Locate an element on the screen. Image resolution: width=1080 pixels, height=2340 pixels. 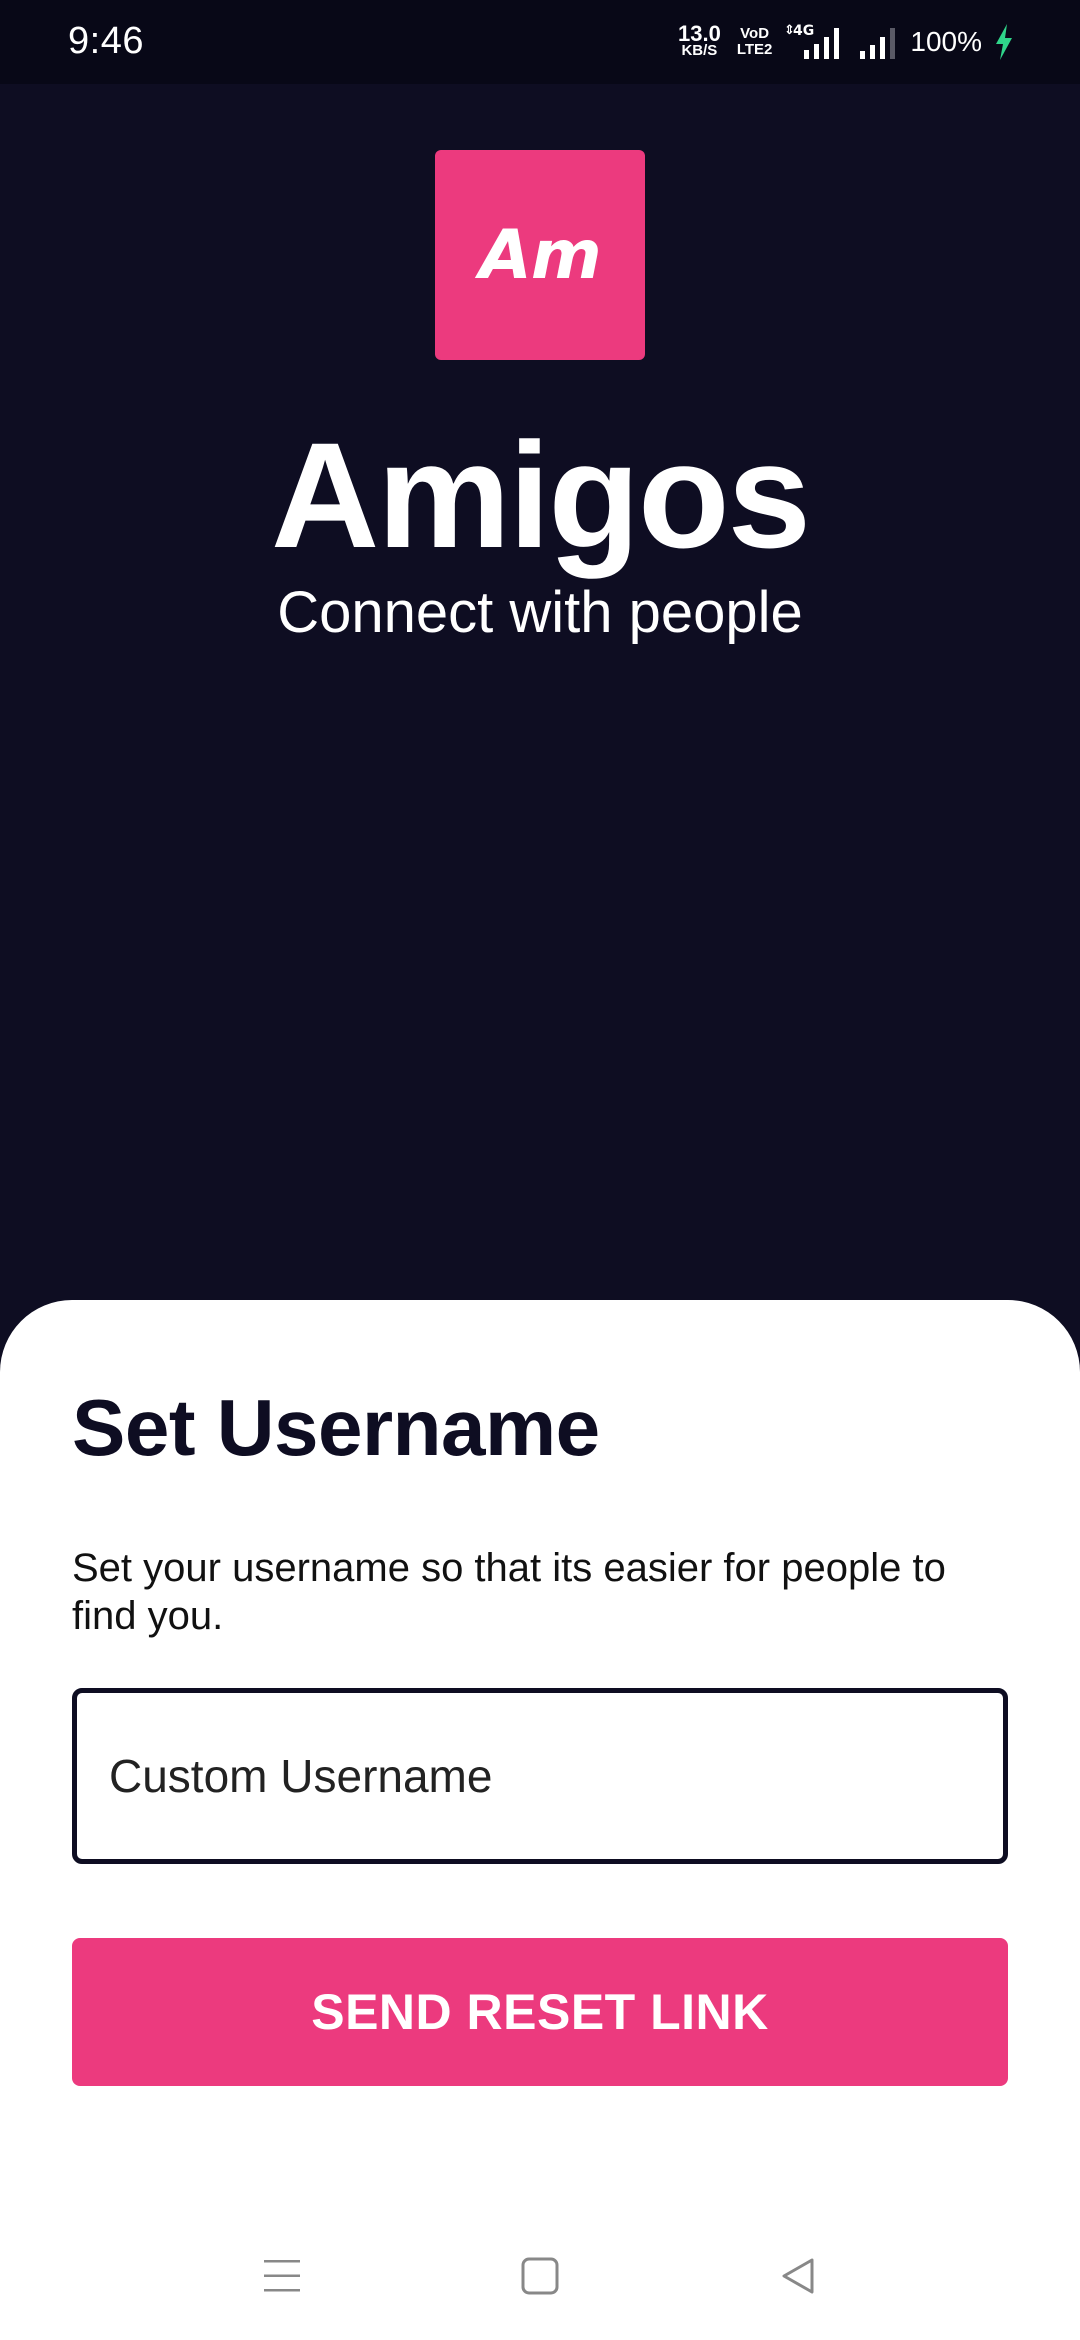
home-icon is located at coordinates (540, 2276).